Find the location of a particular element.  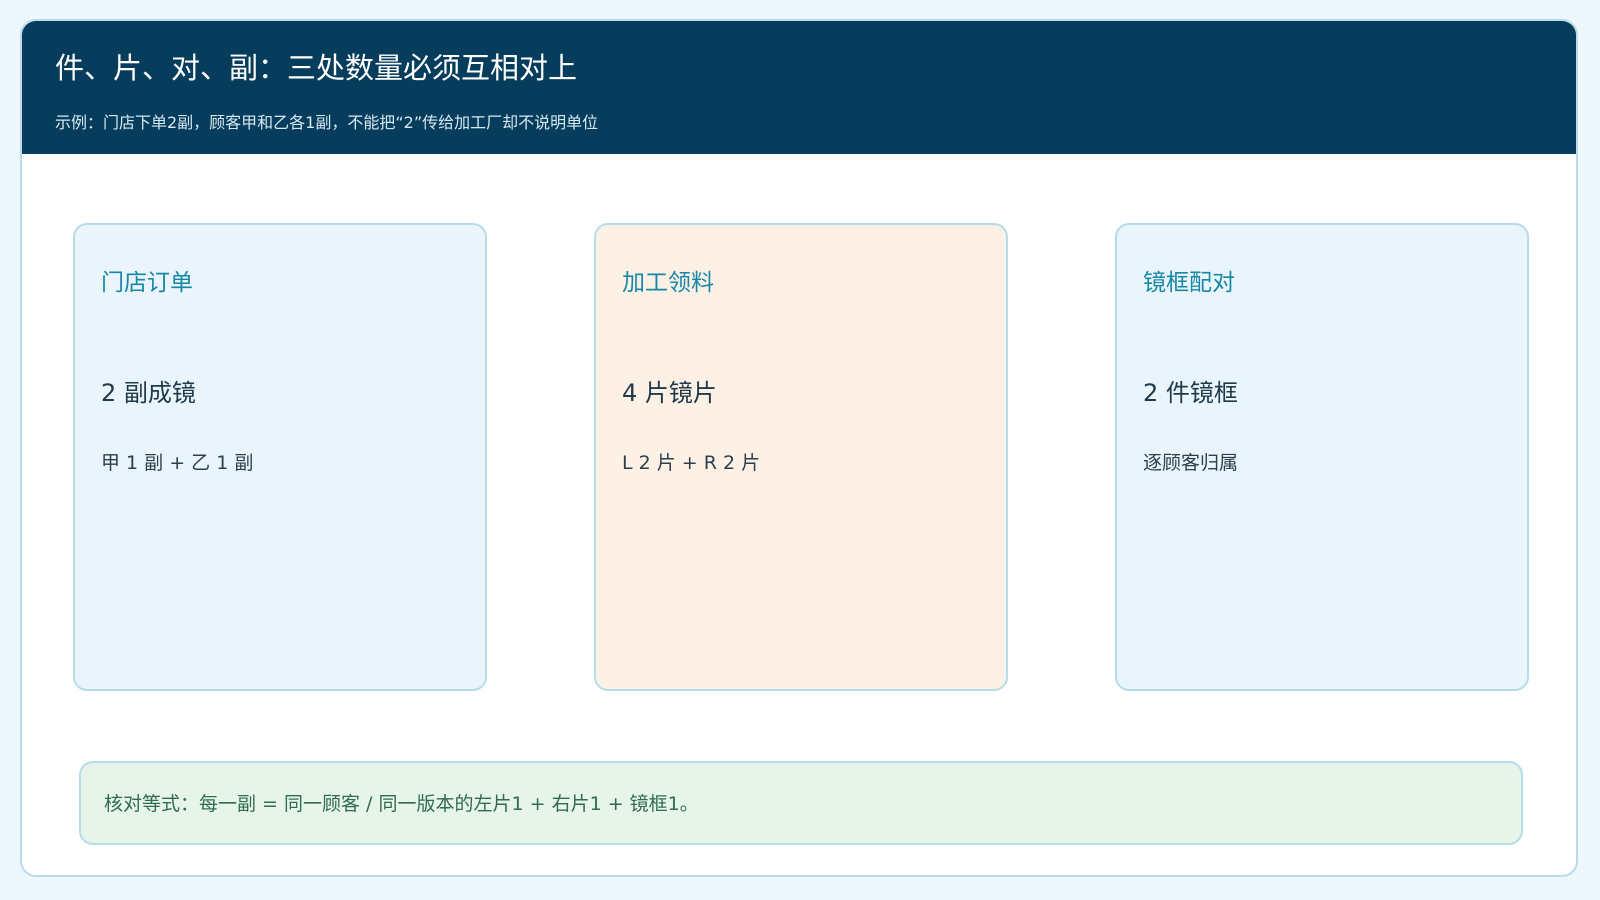

card-title: 镜框配对 is located at coordinates (1189, 283).